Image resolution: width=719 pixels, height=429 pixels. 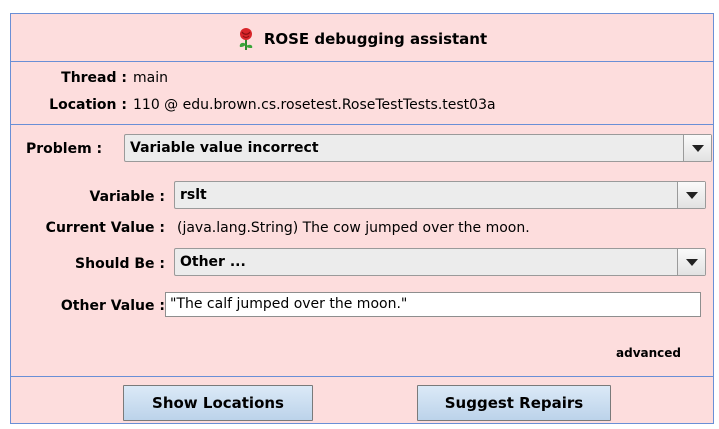 What do you see at coordinates (433, 304) in the screenshot?
I see `other-value-input: "The calf jumped over the moon."` at bounding box center [433, 304].